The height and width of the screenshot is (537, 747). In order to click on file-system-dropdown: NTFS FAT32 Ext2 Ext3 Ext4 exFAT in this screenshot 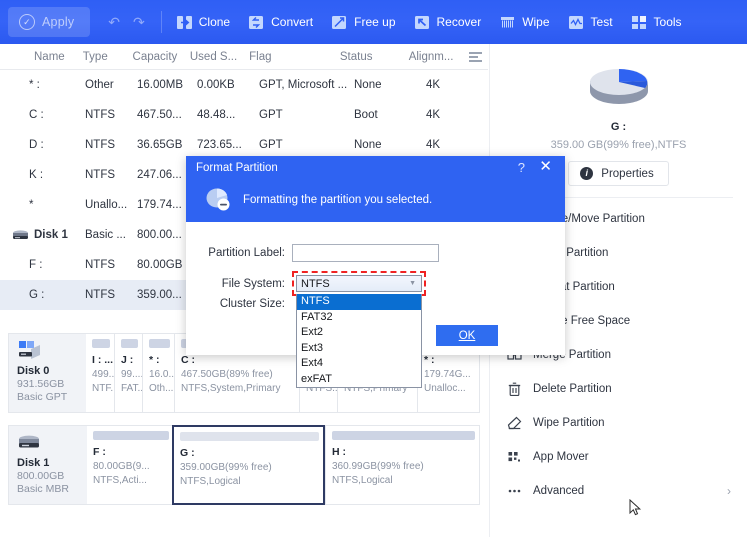, I will do `click(359, 341)`.